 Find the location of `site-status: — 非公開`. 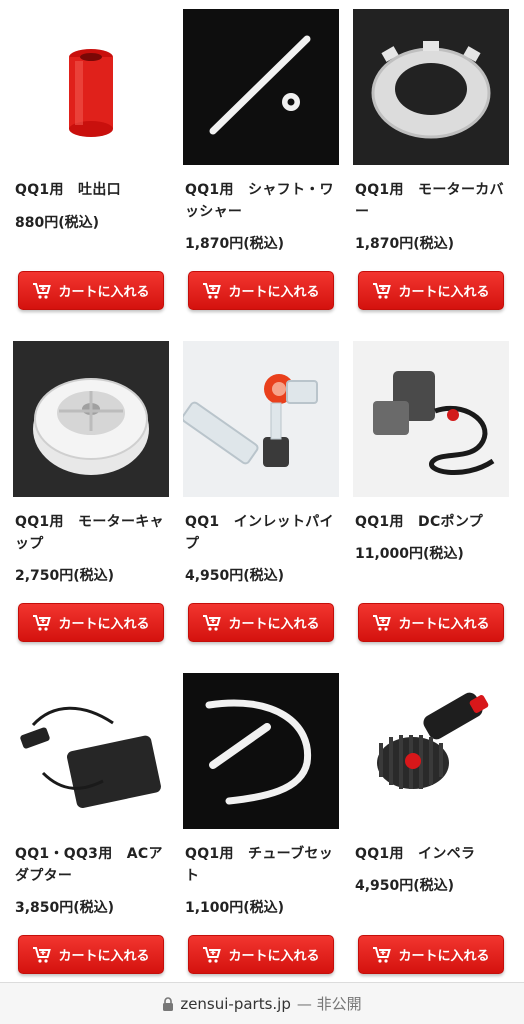

site-status: — 非公開 is located at coordinates (329, 1004).